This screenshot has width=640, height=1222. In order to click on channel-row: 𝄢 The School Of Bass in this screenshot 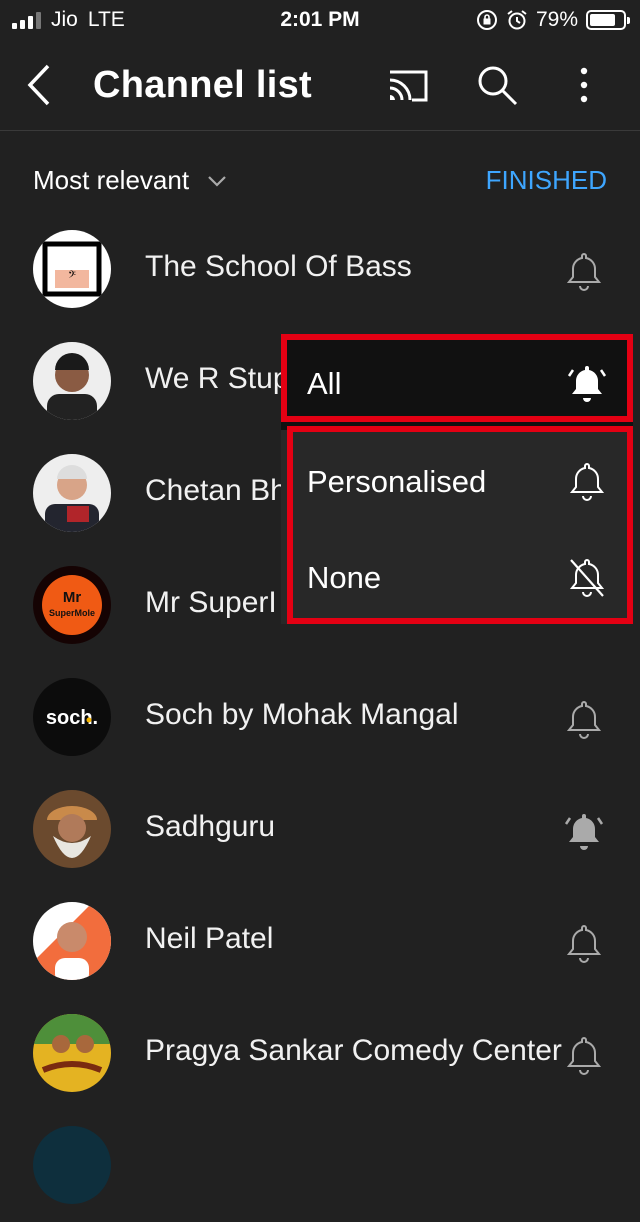, I will do `click(320, 270)`.